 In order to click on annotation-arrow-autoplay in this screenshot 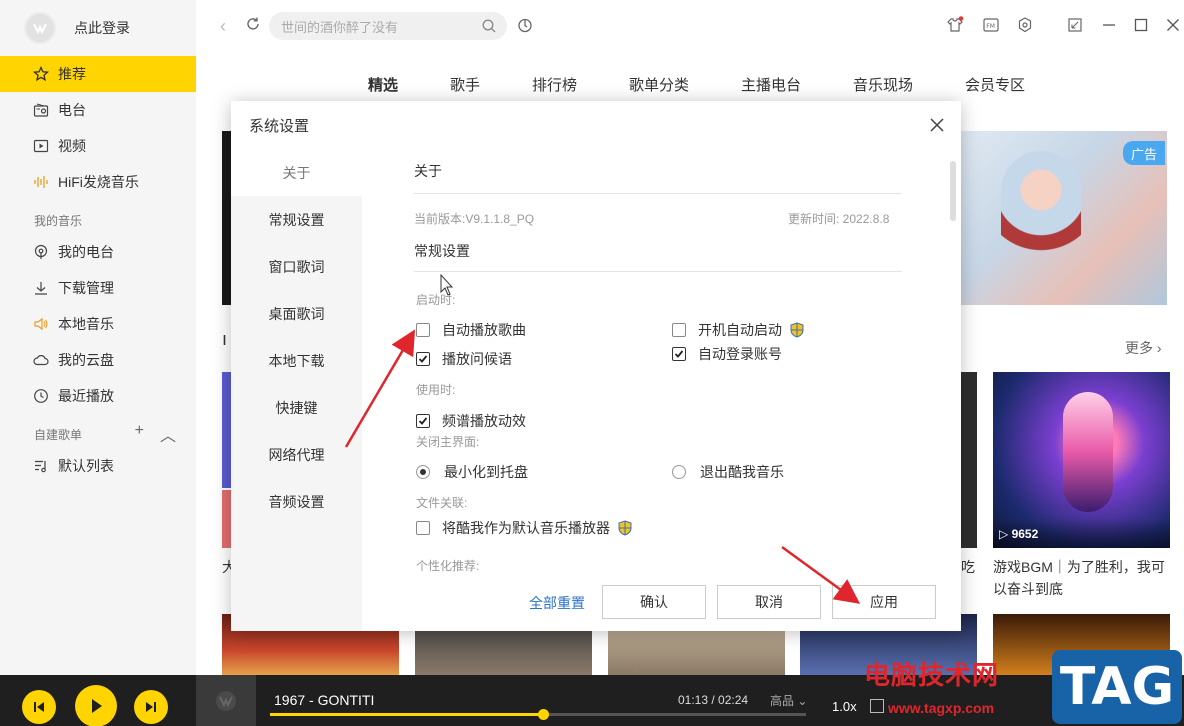, I will do `click(380, 388)`.